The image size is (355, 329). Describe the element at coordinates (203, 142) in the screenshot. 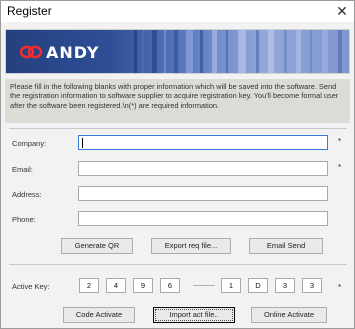

I see `company-field` at that location.